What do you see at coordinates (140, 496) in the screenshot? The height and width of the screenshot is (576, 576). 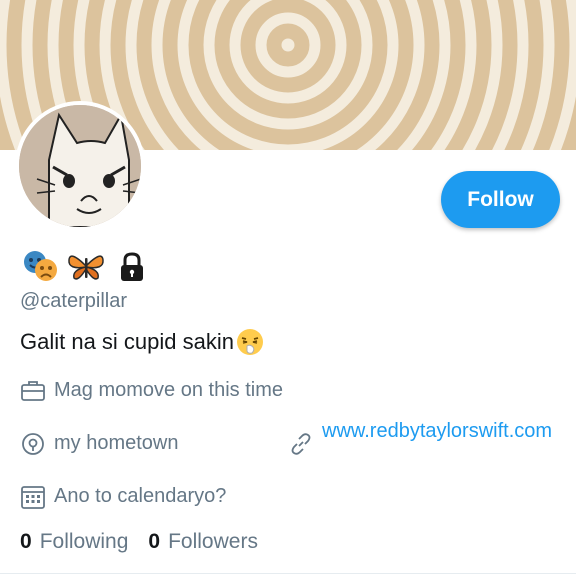 I see `joined-text: Ano to calendaryo?` at bounding box center [140, 496].